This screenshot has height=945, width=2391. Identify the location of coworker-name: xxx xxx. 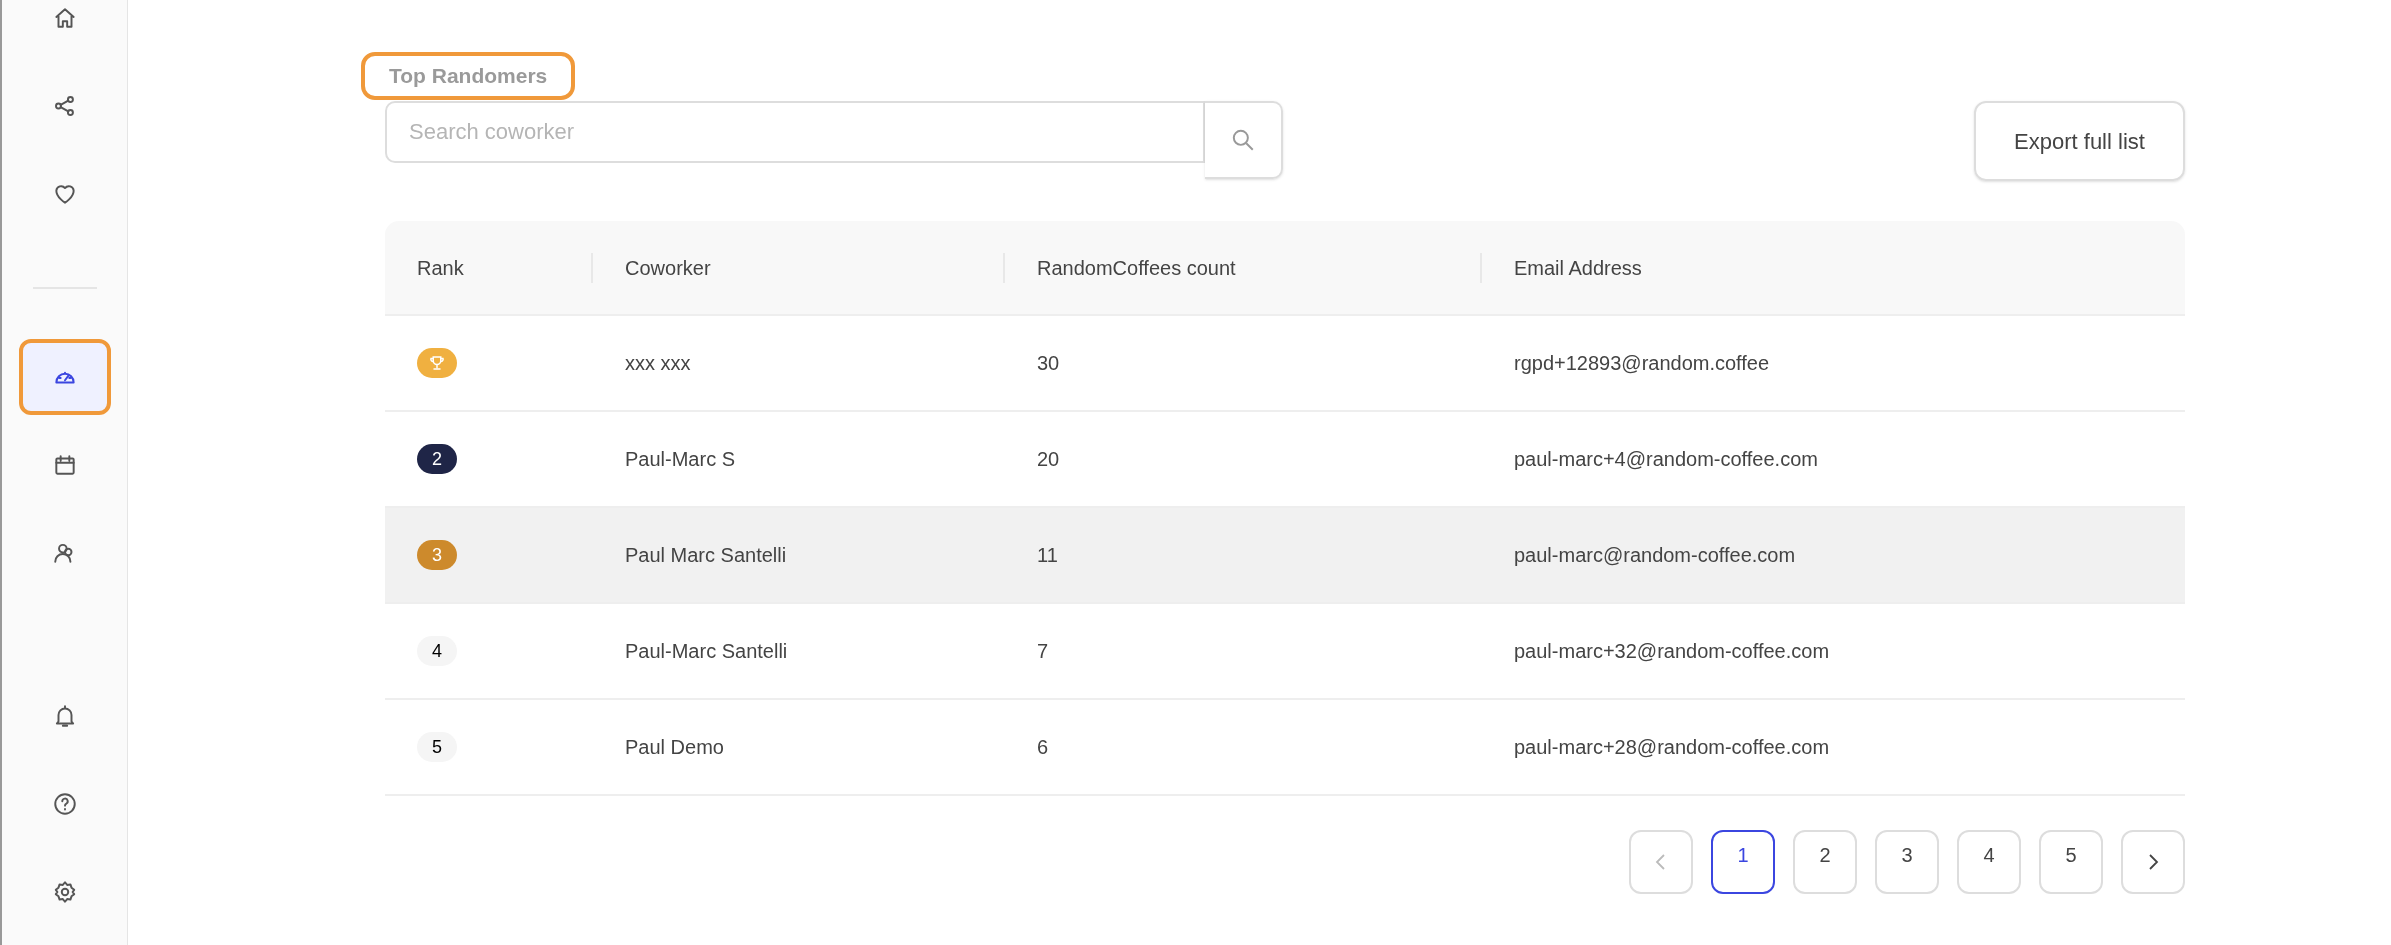
(658, 363).